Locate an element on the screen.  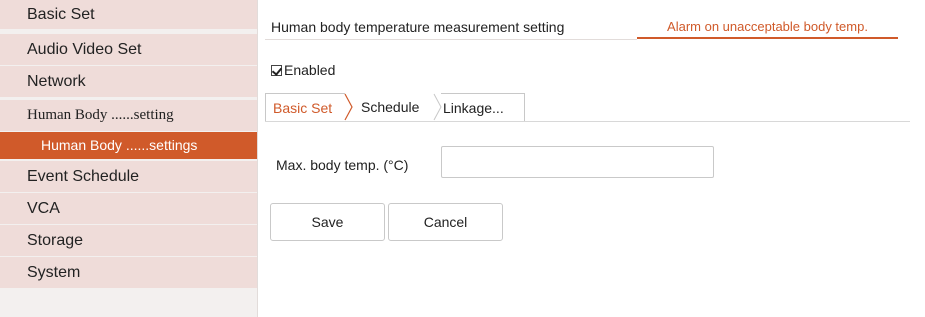
title-divider is located at coordinates (451, 39).